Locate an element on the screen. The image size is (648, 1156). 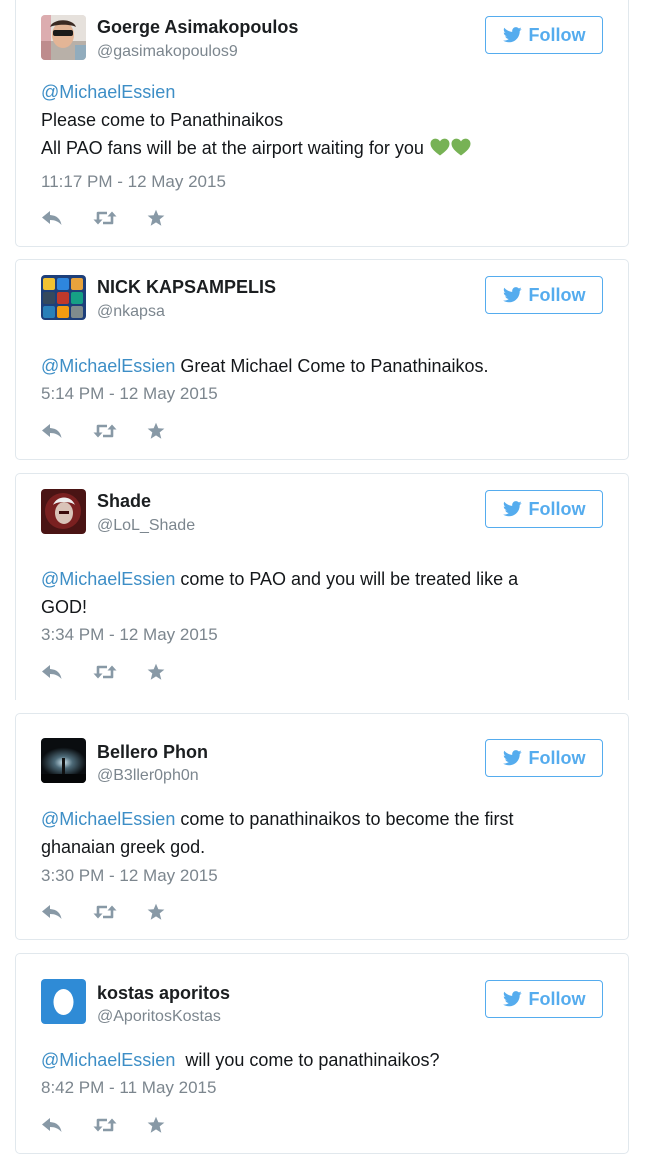
tweet-timestamp: 3:30 PM - 12 May 2015 is located at coordinates (129, 876).